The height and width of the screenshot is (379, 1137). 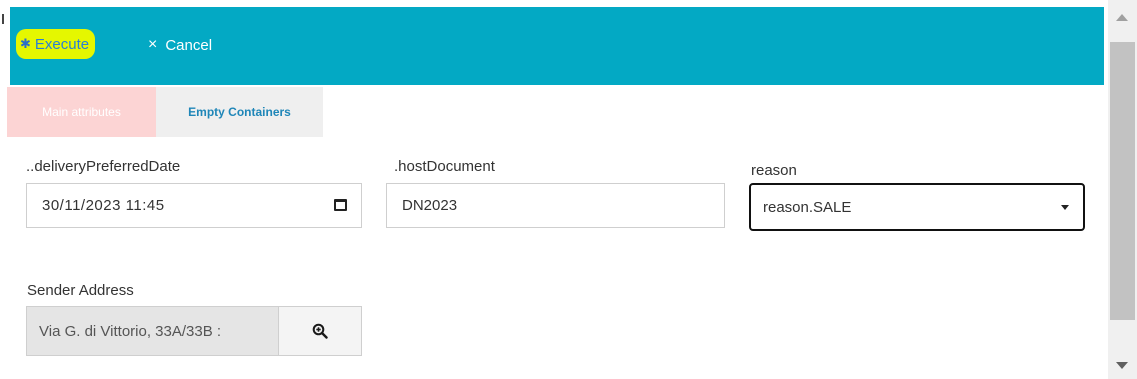 I want to click on cancel-button: × Cancel, so click(x=180, y=45).